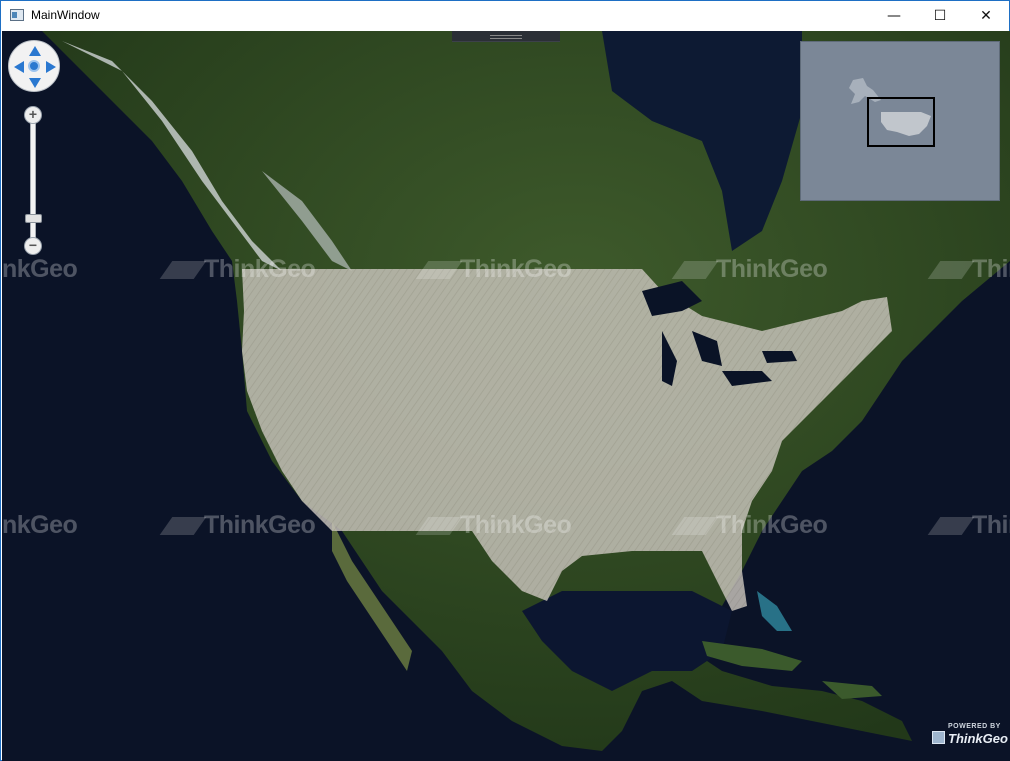 This screenshot has height=761, width=1010. I want to click on window-icon, so click(17, 15).